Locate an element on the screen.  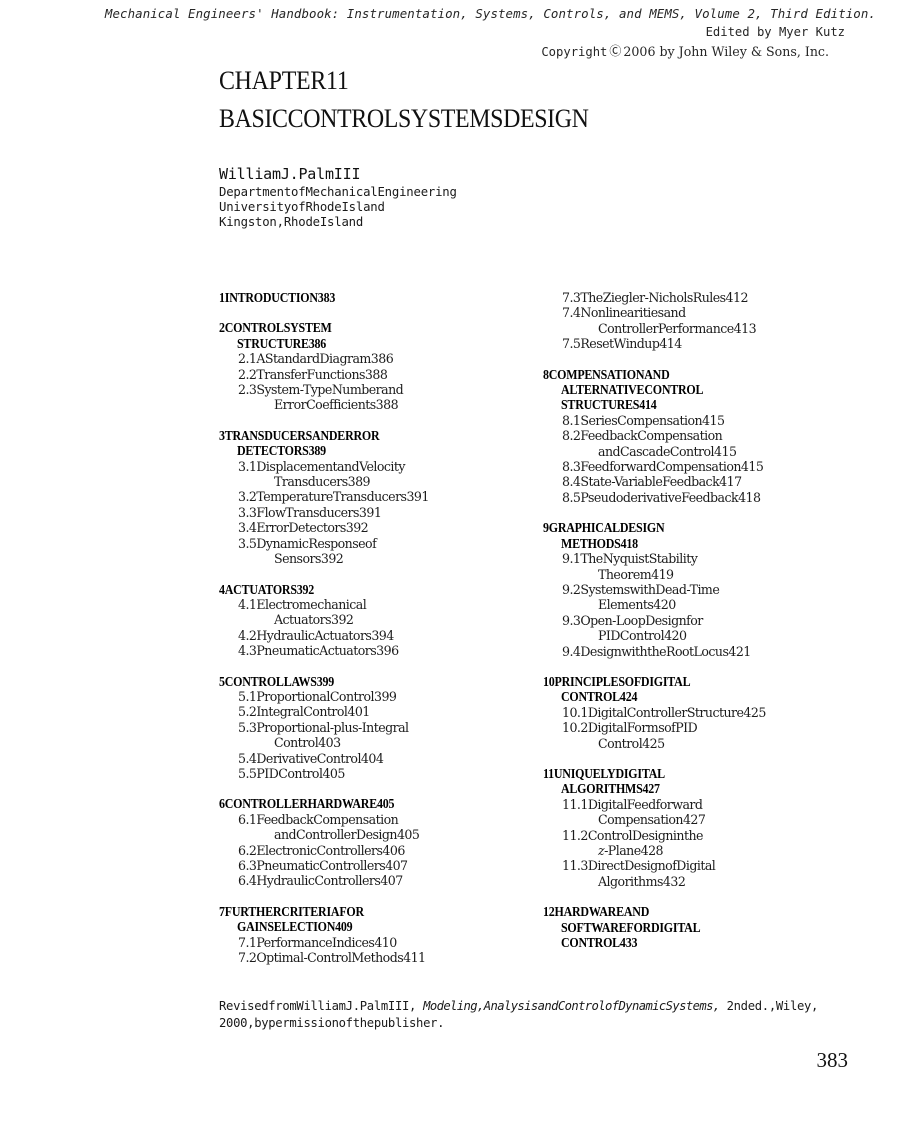
toc-entry: 7.4Nonlinearitiesand is located at coordinates (688, 312).